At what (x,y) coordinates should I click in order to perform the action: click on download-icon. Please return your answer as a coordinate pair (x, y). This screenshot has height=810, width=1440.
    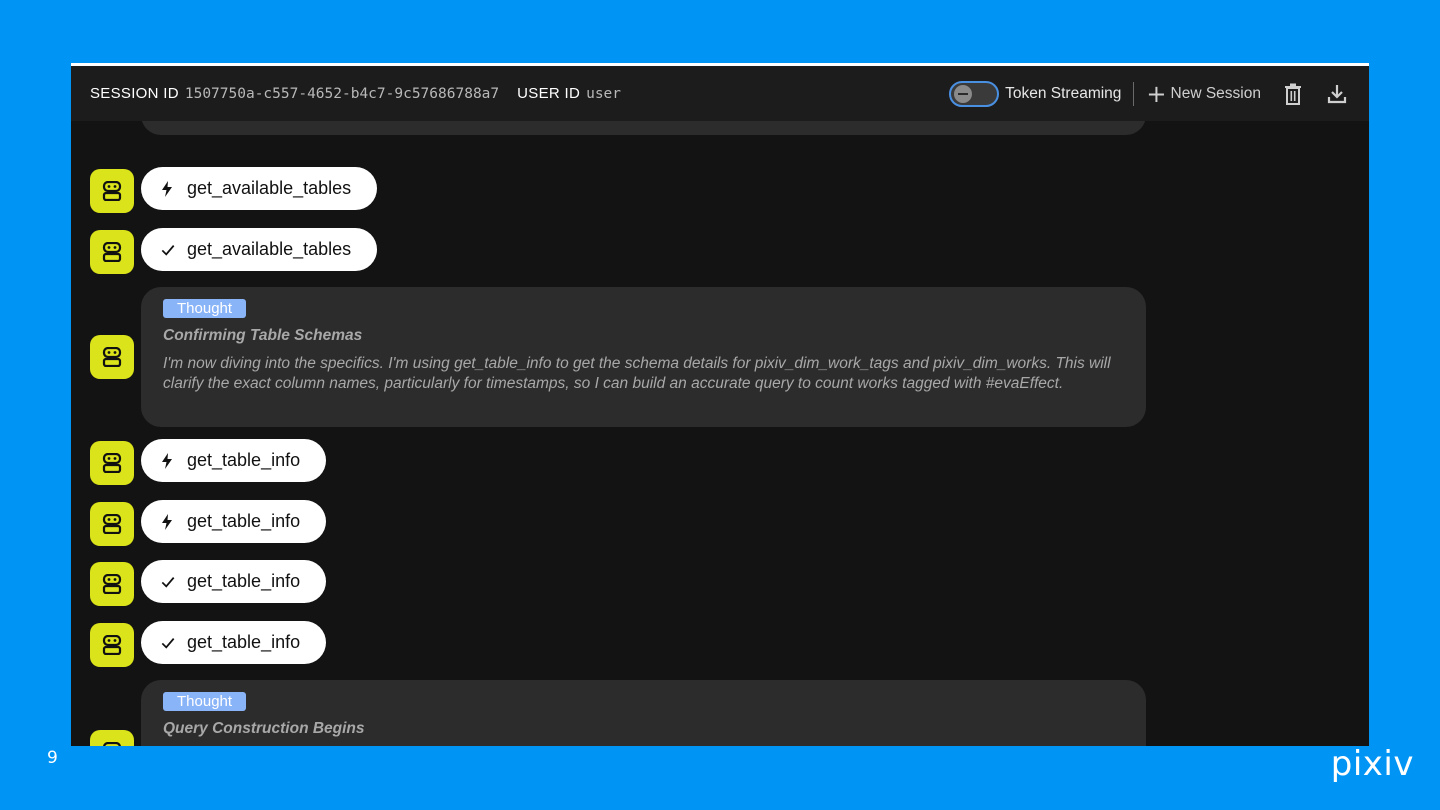
    Looking at the image, I should click on (1337, 93).